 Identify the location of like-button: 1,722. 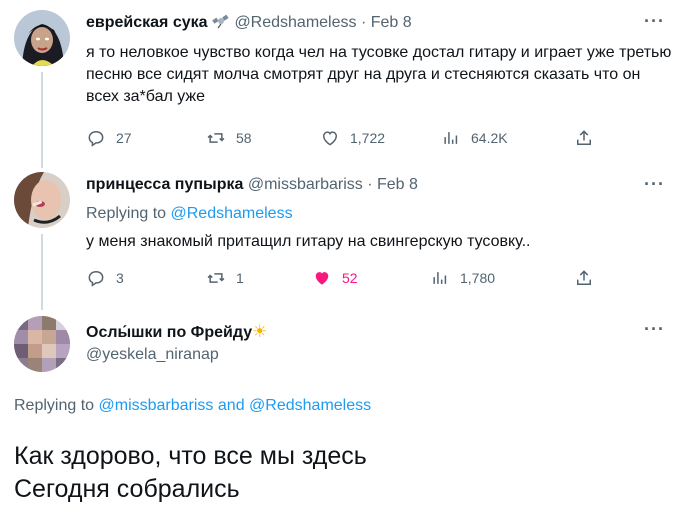
(352, 138).